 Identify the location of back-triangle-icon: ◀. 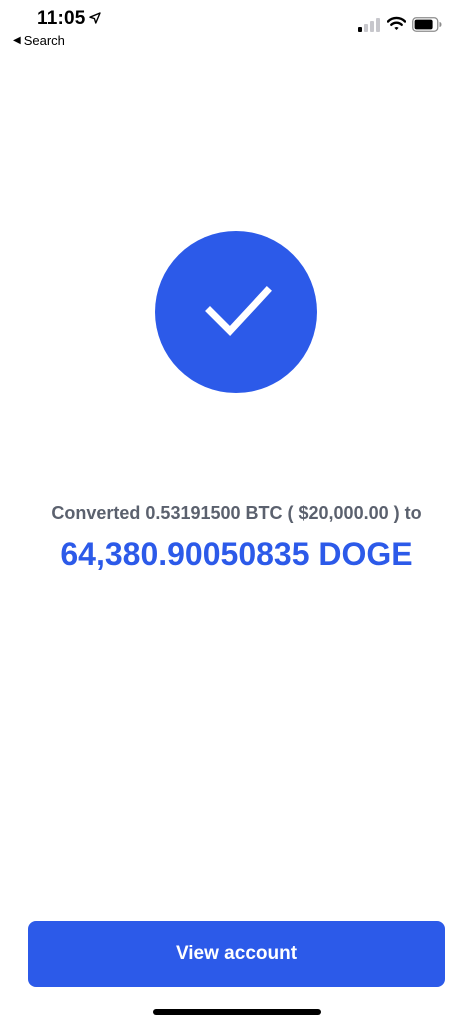
(17, 40).